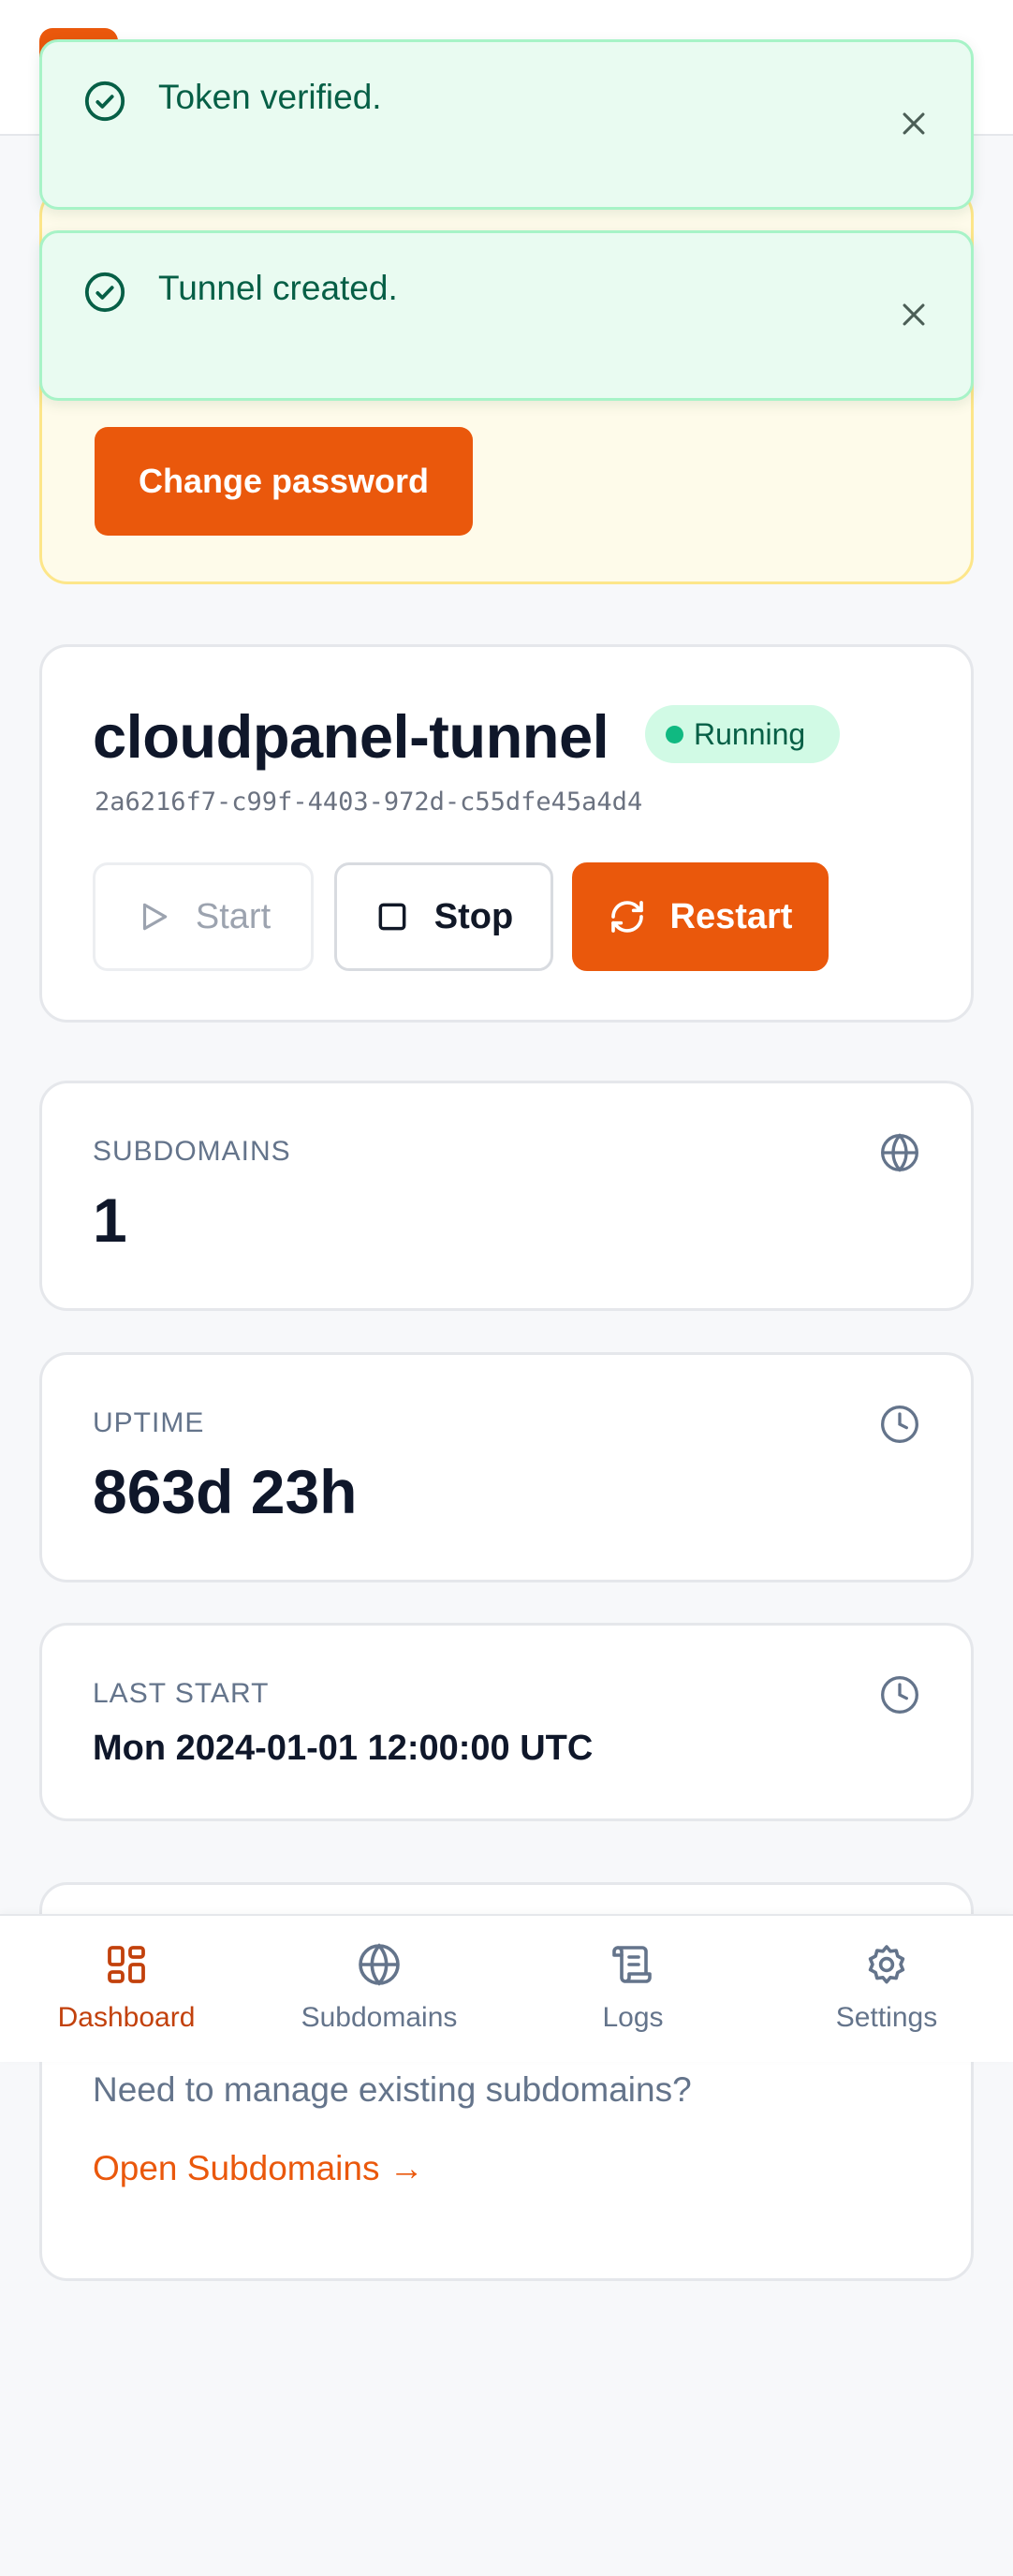 Image resolution: width=1013 pixels, height=2576 pixels. What do you see at coordinates (392, 917) in the screenshot?
I see `stop-icon` at bounding box center [392, 917].